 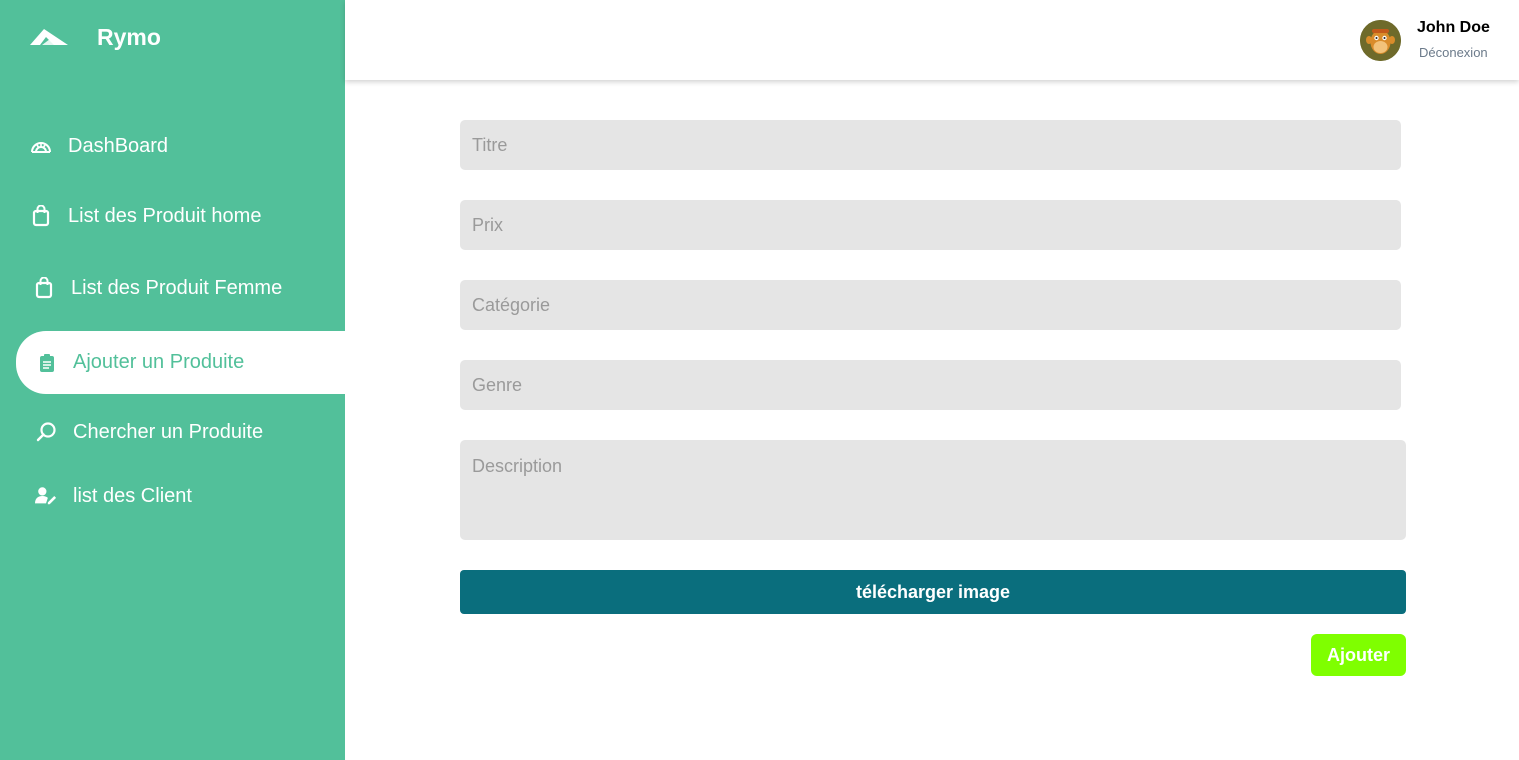 What do you see at coordinates (168, 431) in the screenshot?
I see `sidebar-item-label: Chercher un Produite` at bounding box center [168, 431].